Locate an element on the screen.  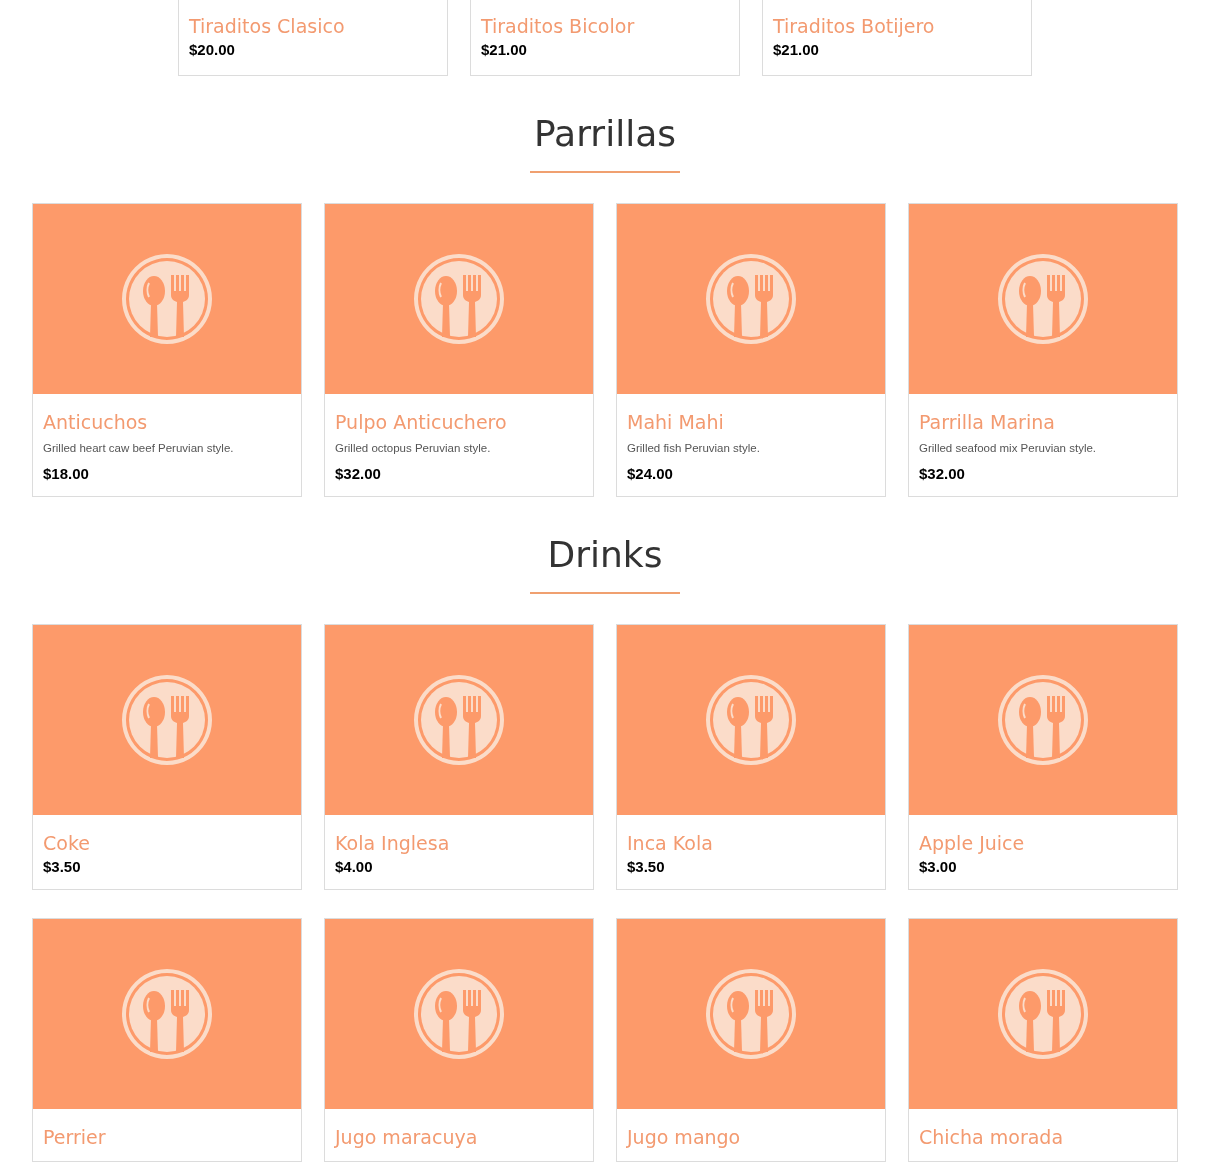
dish-name: Tiraditos Botijero is located at coordinates (854, 26).